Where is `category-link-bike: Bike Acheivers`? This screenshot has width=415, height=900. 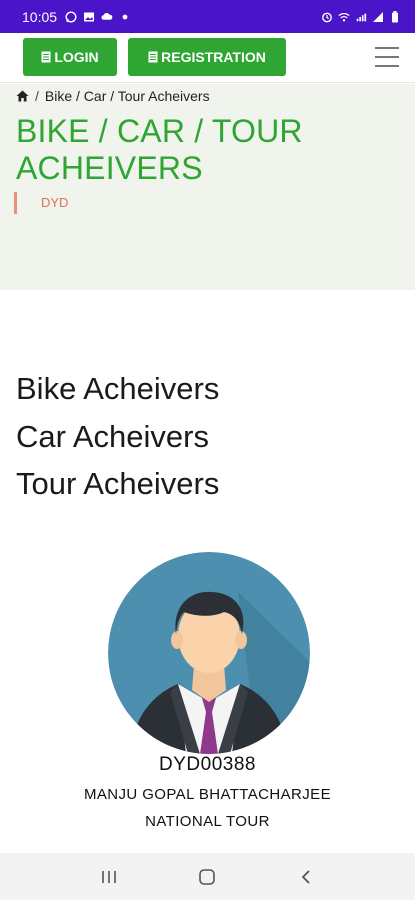
category-link-bike: Bike Acheivers is located at coordinates (117, 389).